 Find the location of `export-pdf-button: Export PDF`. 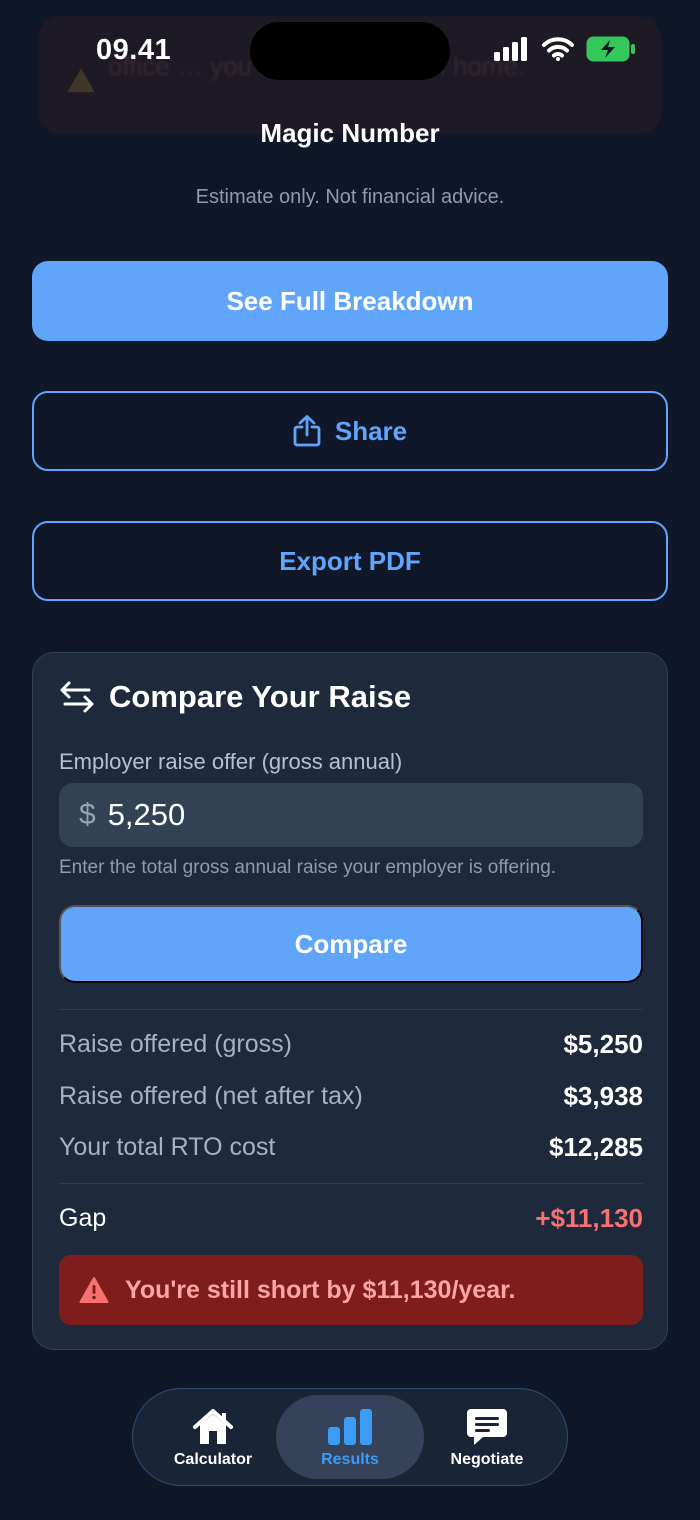

export-pdf-button: Export PDF is located at coordinates (350, 561).